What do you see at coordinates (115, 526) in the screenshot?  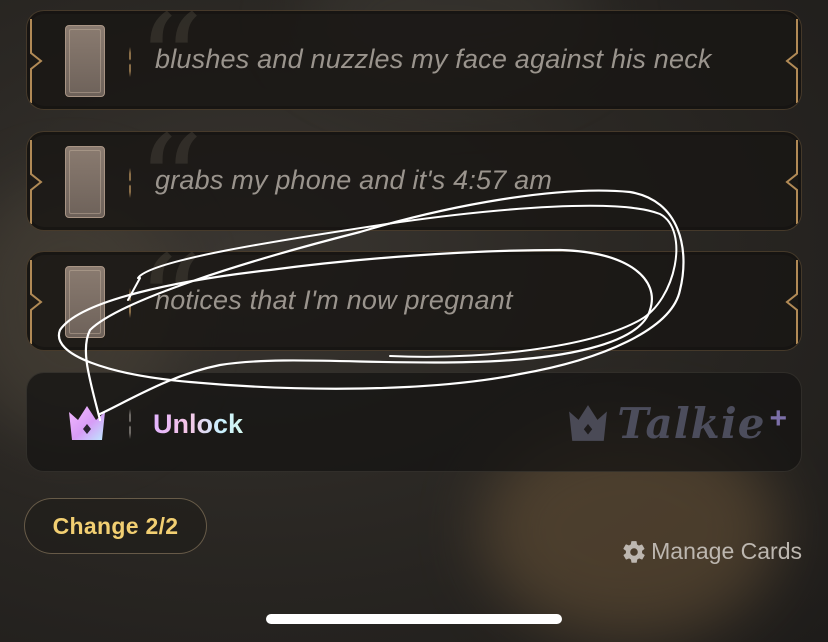 I see `change-button: Change 2/2` at bounding box center [115, 526].